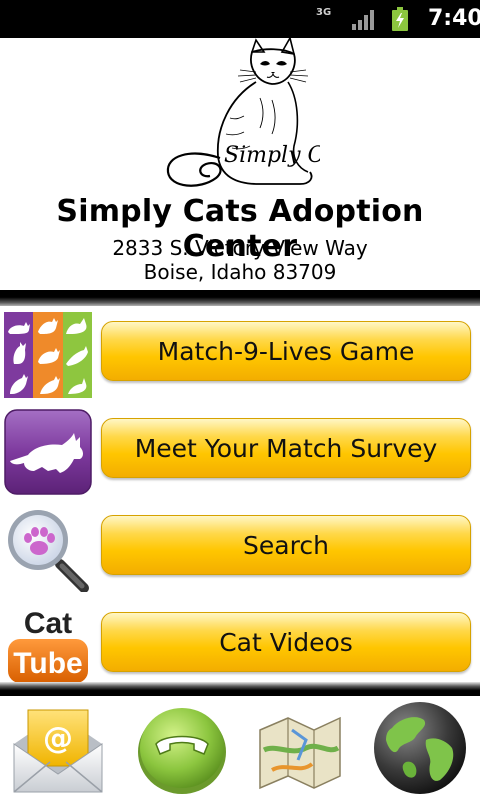 The height and width of the screenshot is (800, 480). I want to click on cat-silhouette-icon, so click(48, 452).